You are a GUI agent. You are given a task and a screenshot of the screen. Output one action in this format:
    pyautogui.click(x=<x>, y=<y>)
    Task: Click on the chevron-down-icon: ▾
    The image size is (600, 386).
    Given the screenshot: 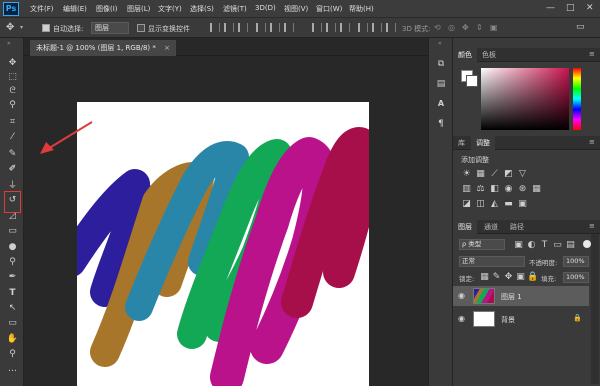 What is the action you would take?
    pyautogui.click(x=21, y=27)
    